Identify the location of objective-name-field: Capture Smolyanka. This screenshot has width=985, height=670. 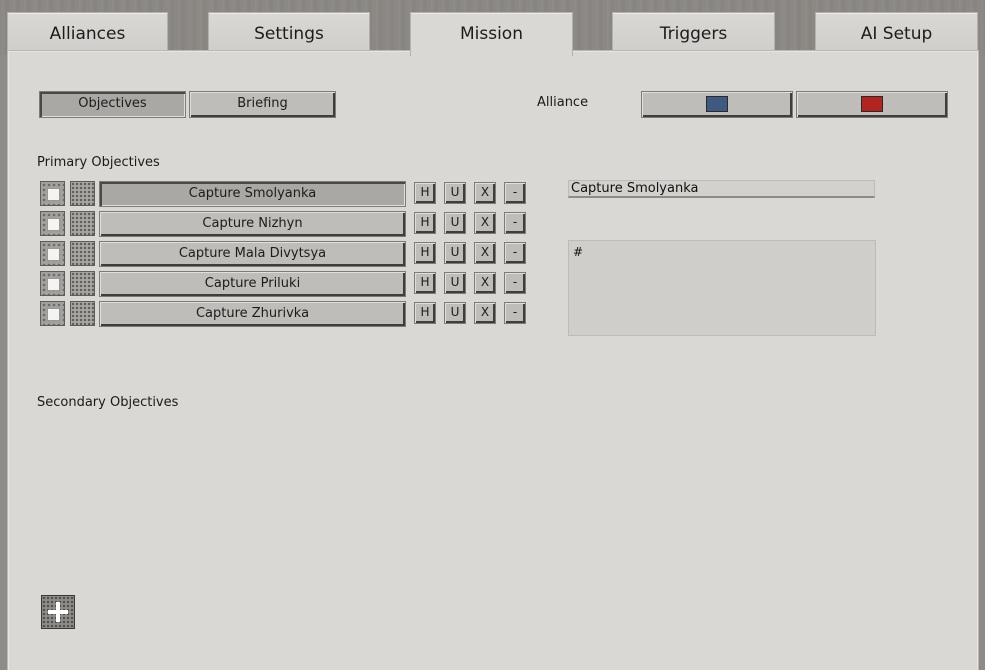
(721, 189).